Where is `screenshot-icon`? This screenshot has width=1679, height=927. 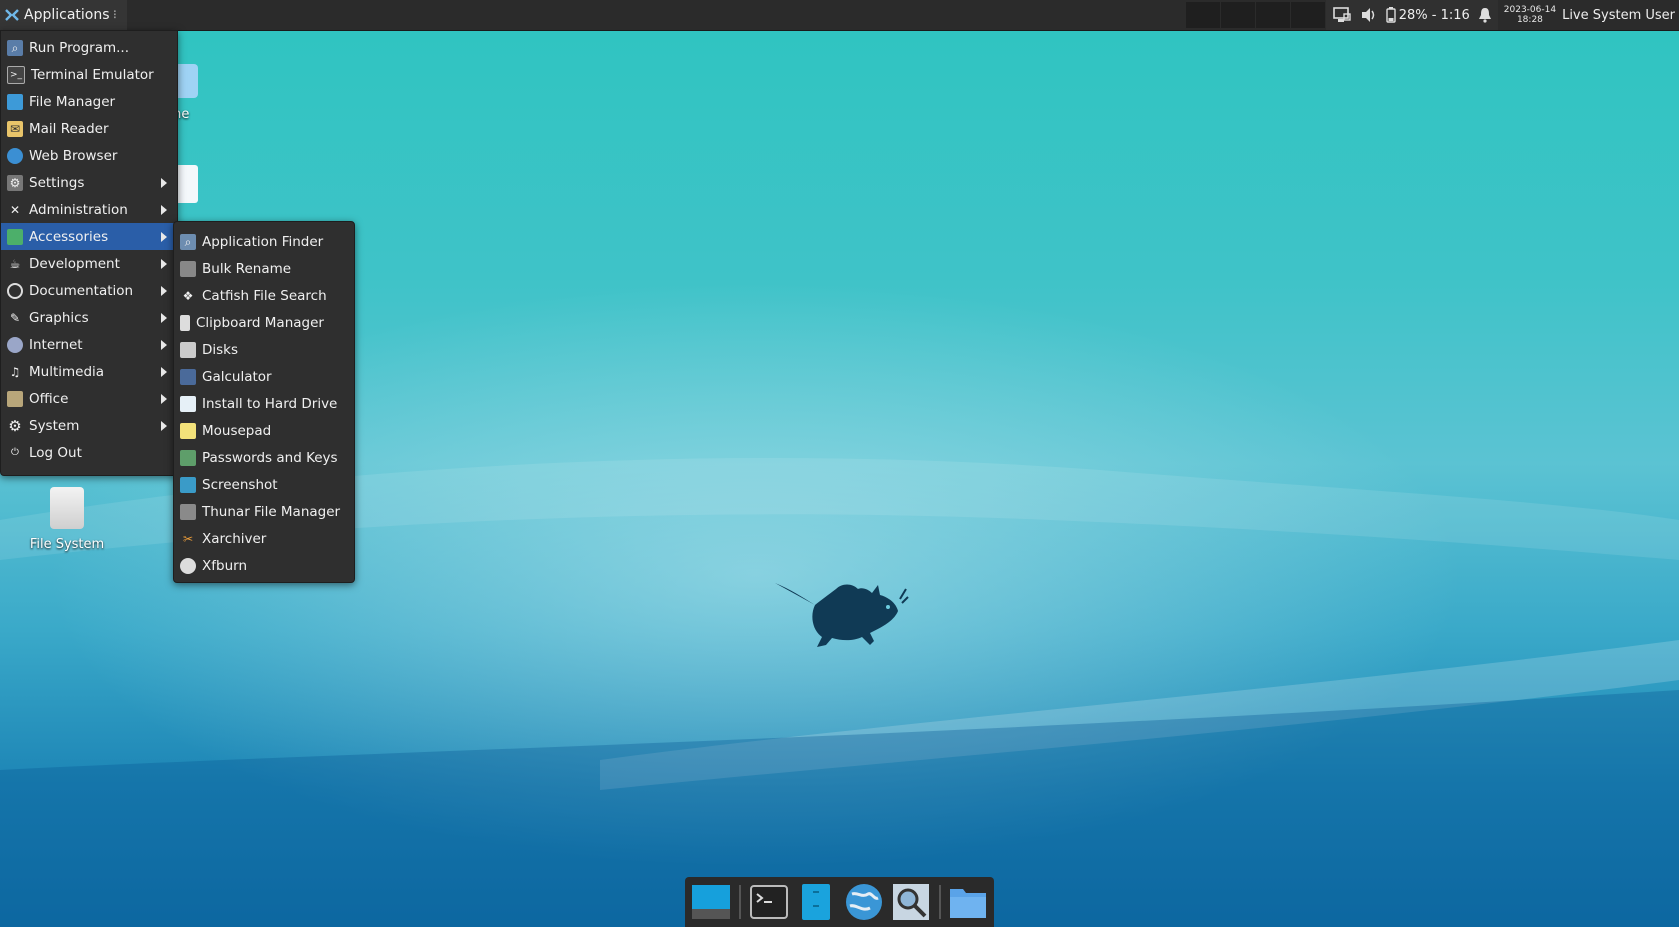 screenshot-icon is located at coordinates (188, 484).